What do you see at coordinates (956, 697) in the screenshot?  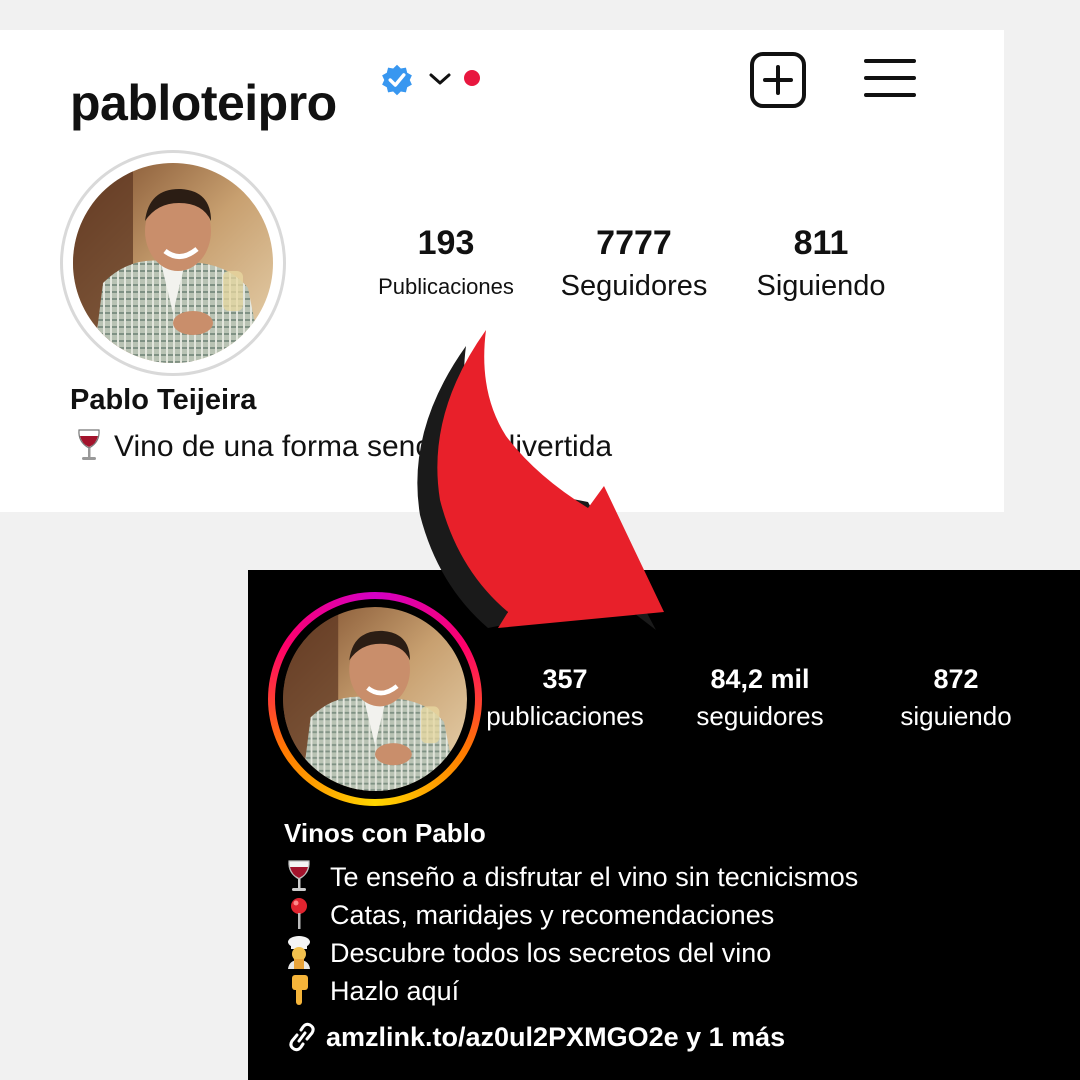 I see `stat-following: 872 siguiendo` at bounding box center [956, 697].